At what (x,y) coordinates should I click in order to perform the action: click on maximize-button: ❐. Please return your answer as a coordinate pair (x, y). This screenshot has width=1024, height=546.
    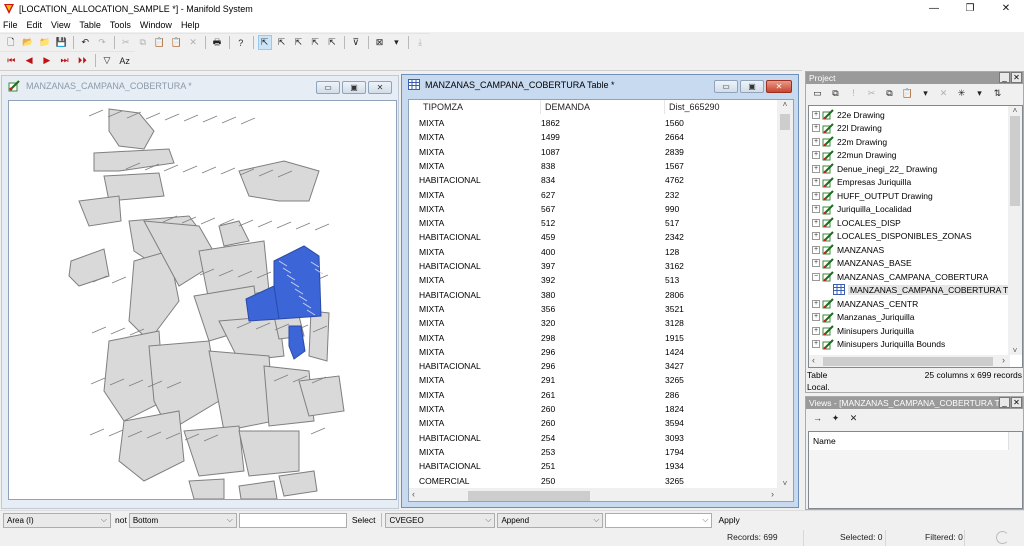
    Looking at the image, I should click on (970, 8).